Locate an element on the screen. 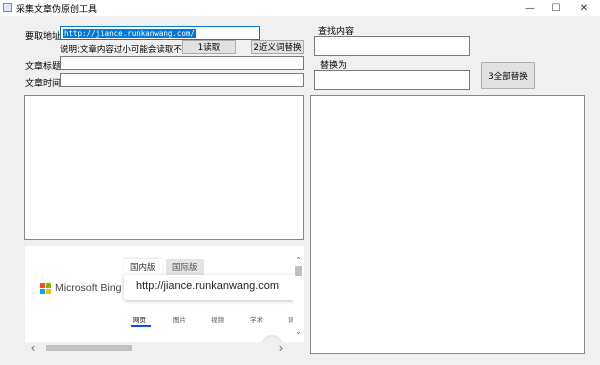 This screenshot has height=365, width=600. replace-input is located at coordinates (392, 80).